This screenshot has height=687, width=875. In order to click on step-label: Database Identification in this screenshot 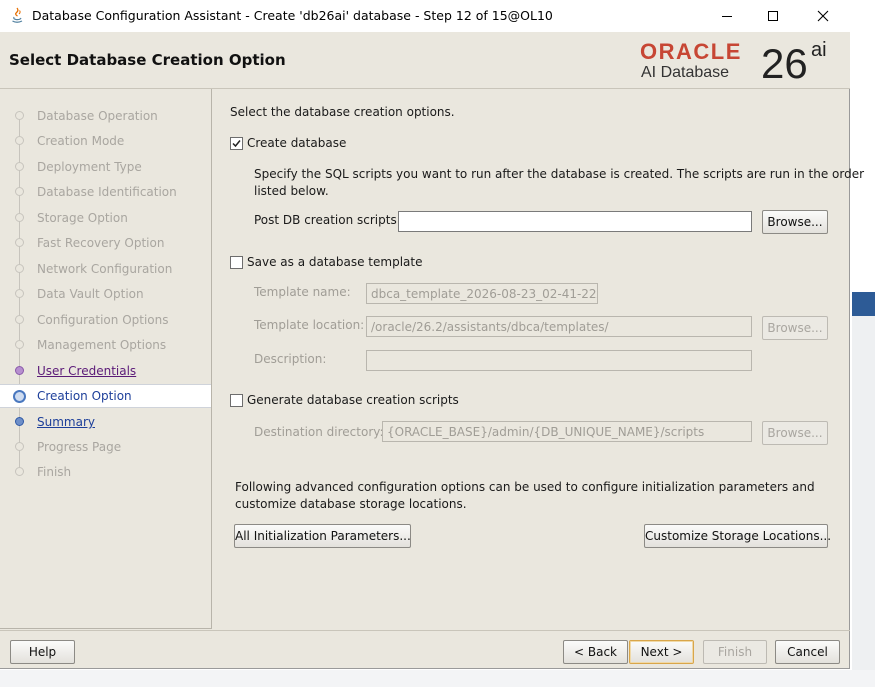, I will do `click(107, 192)`.